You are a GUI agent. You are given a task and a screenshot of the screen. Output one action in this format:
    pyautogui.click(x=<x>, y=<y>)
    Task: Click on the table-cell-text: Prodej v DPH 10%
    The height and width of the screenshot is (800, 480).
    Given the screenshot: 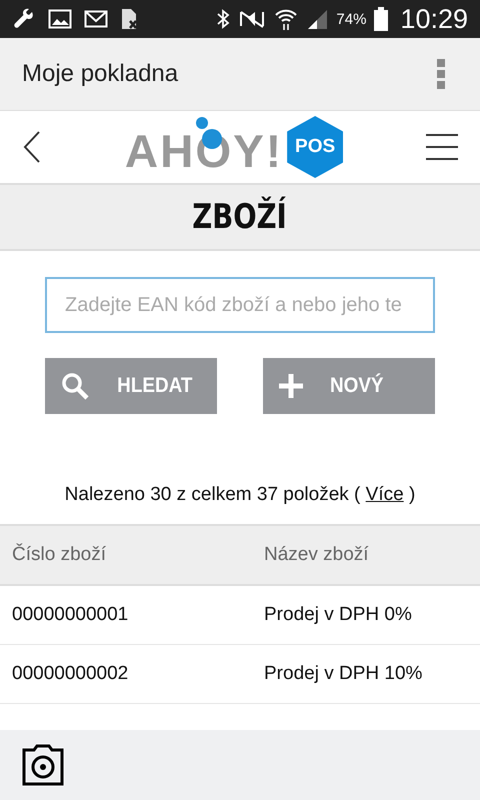 What is the action you would take?
    pyautogui.click(x=344, y=674)
    